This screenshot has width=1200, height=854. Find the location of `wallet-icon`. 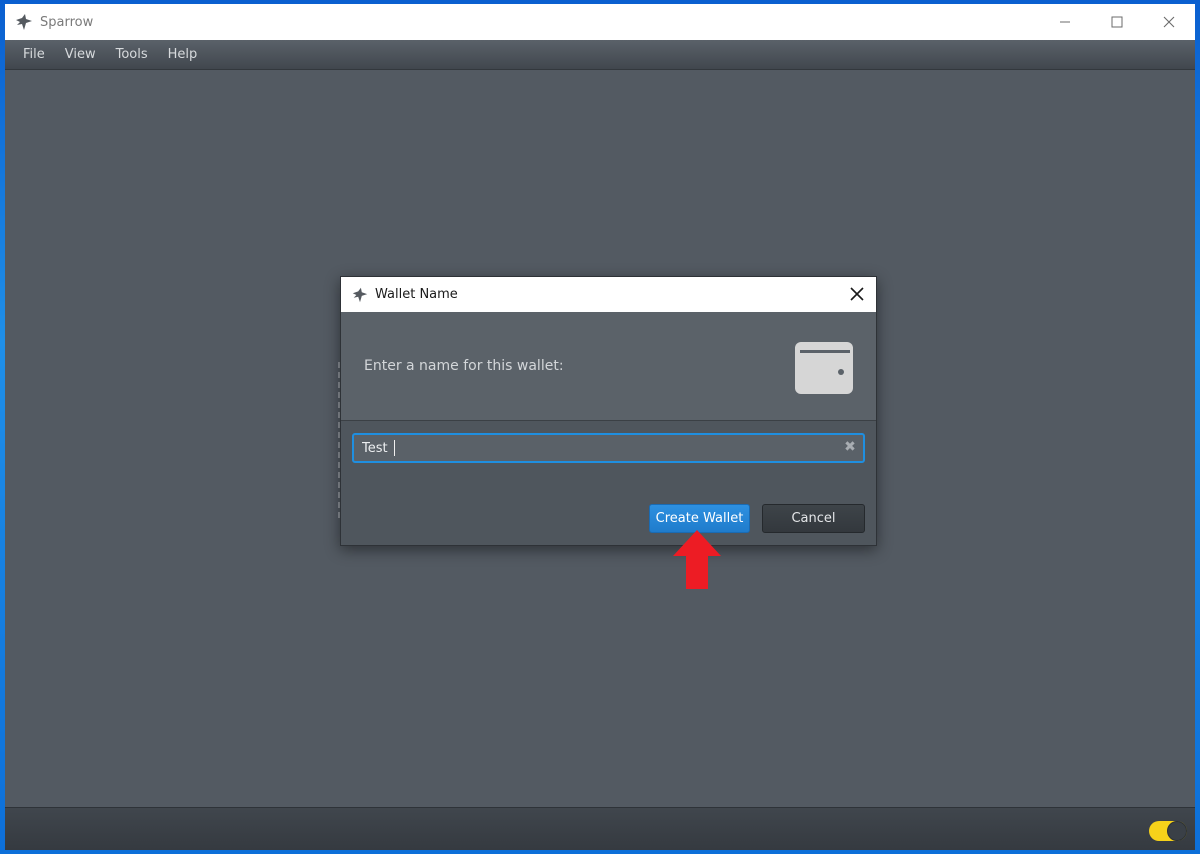

wallet-icon is located at coordinates (824, 368).